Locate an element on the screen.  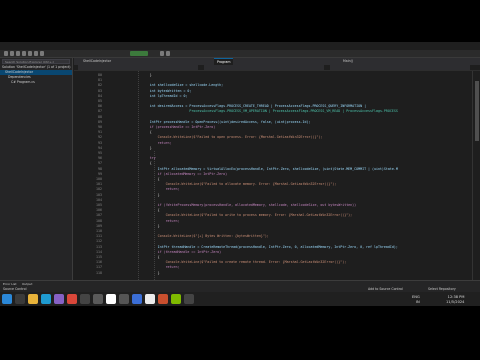
menu-bar is located at coordinates (240, 46).